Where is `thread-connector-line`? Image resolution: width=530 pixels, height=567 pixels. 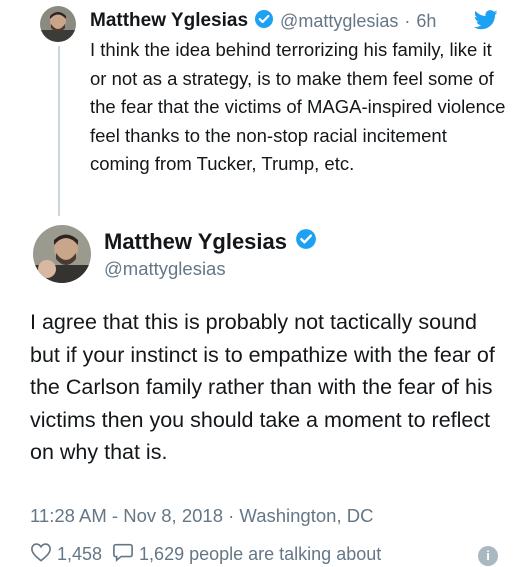 thread-connector-line is located at coordinates (59, 131).